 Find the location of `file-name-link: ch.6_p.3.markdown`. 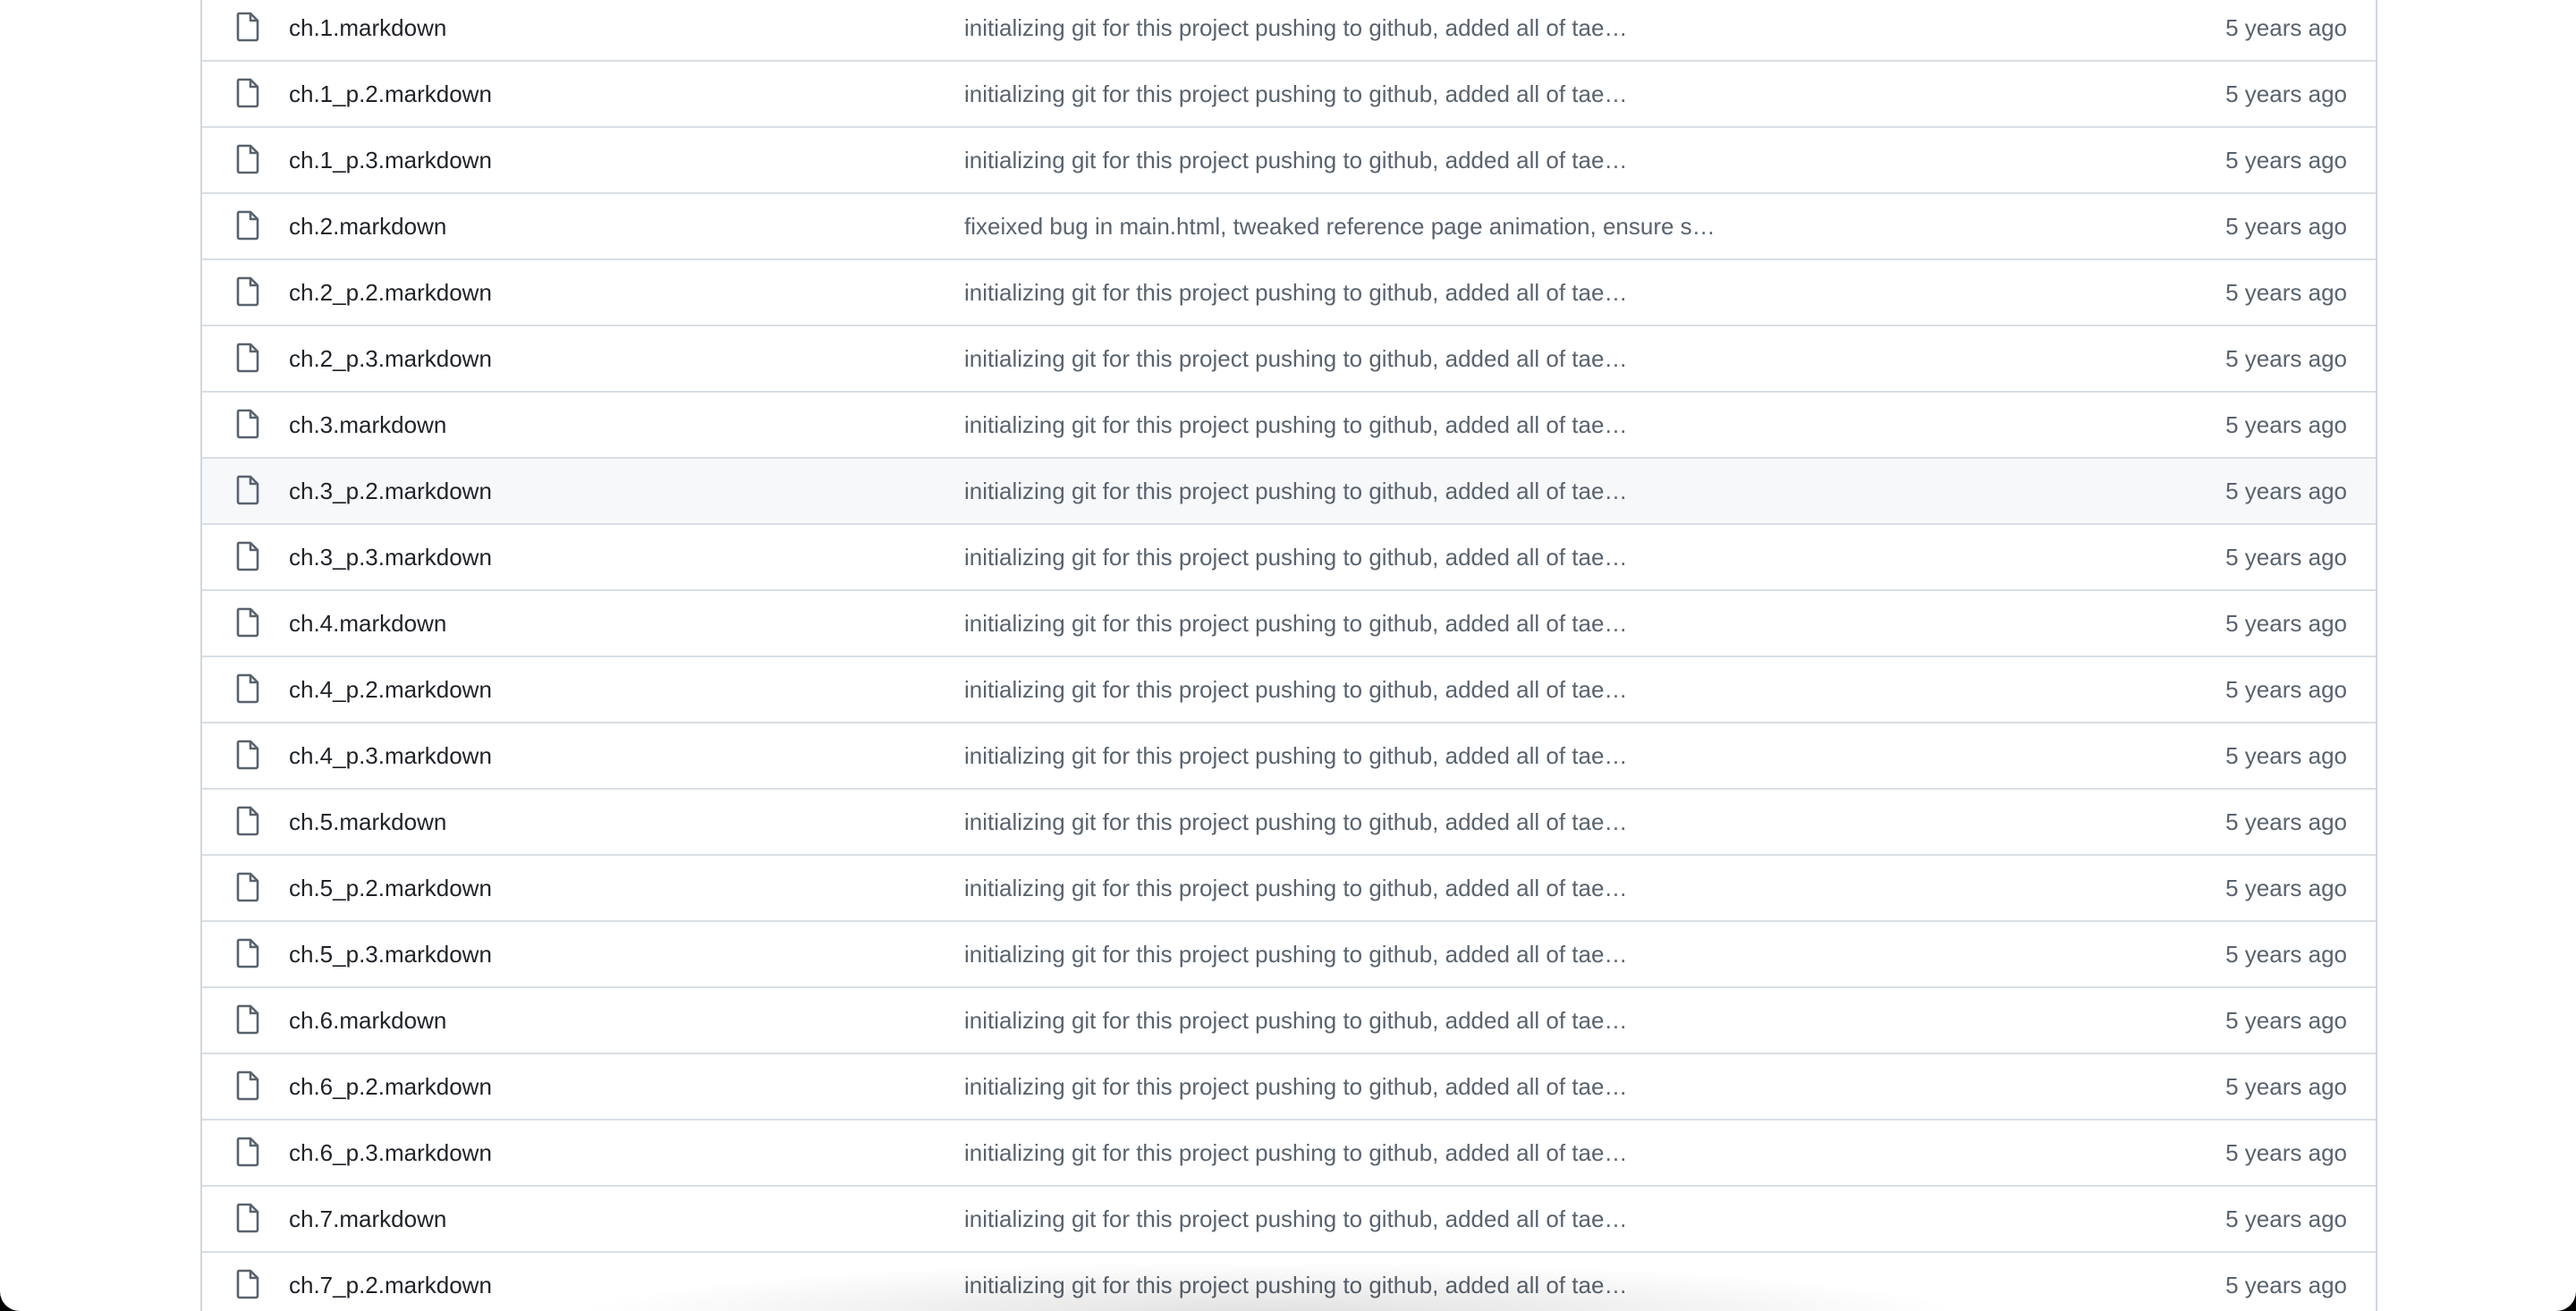

file-name-link: ch.6_p.3.markdown is located at coordinates (390, 1153).